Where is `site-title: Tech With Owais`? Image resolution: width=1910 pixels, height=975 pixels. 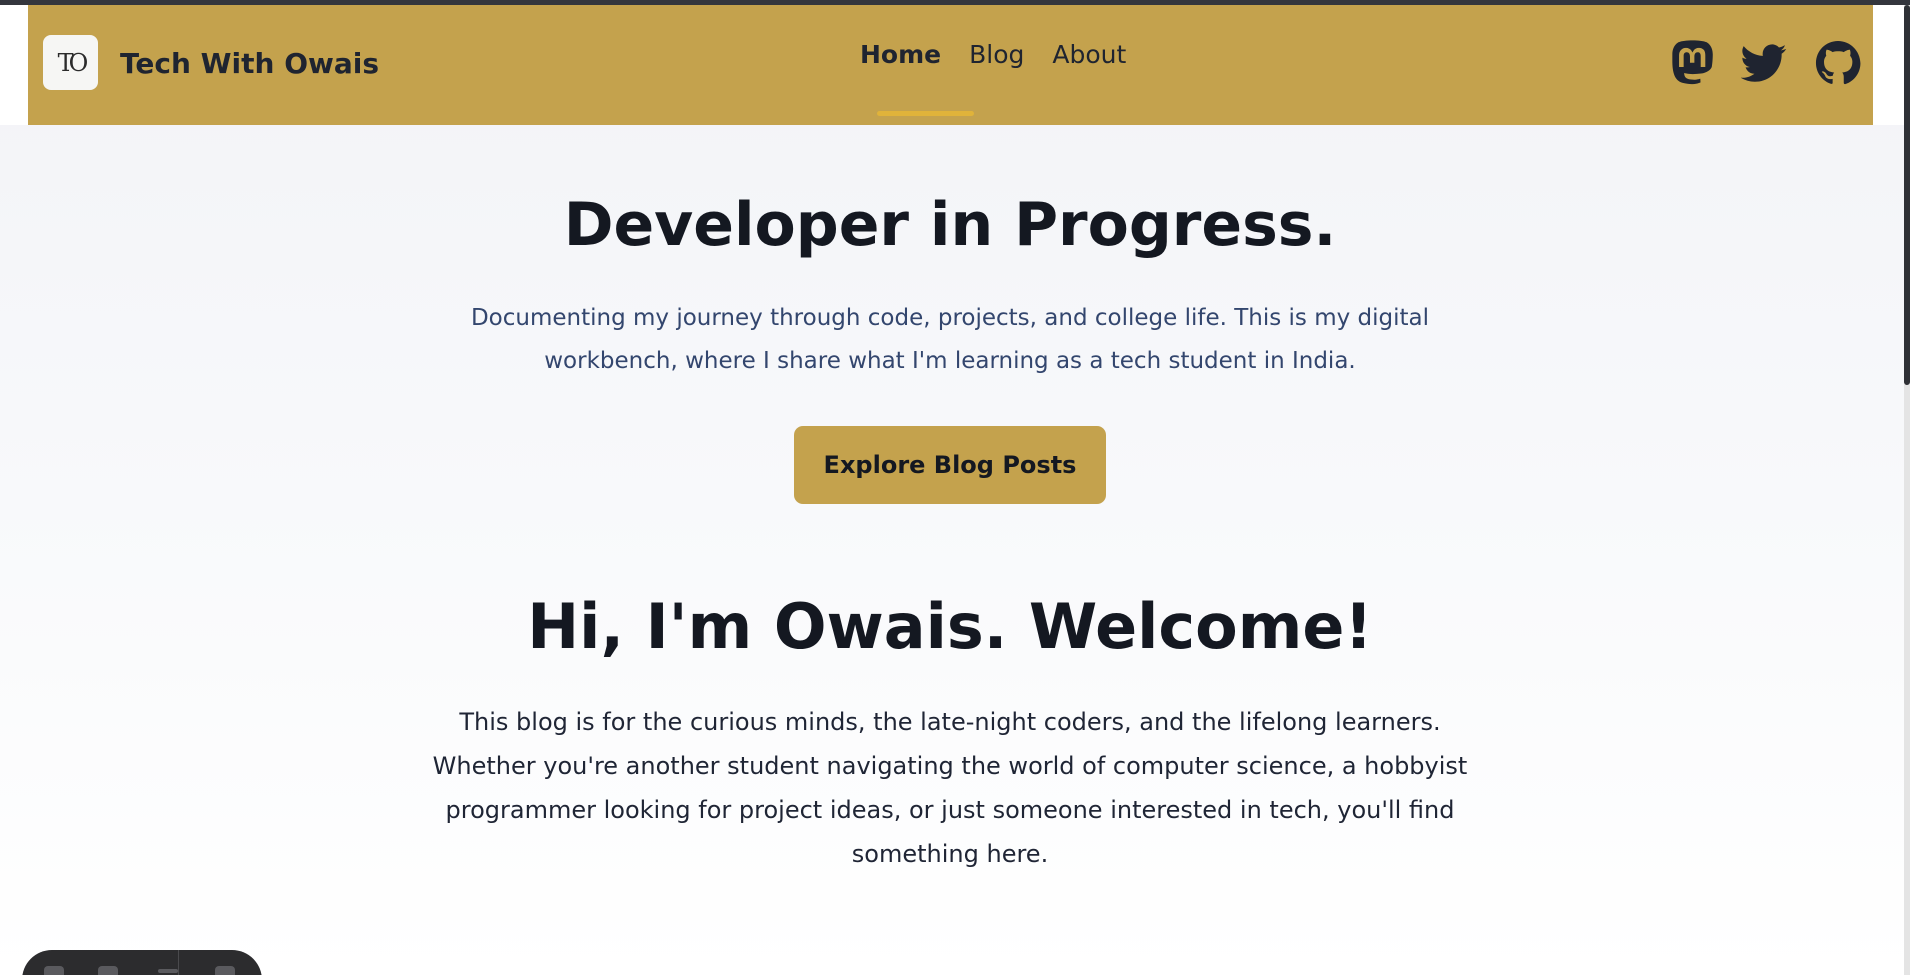 site-title: Tech With Owais is located at coordinates (249, 63).